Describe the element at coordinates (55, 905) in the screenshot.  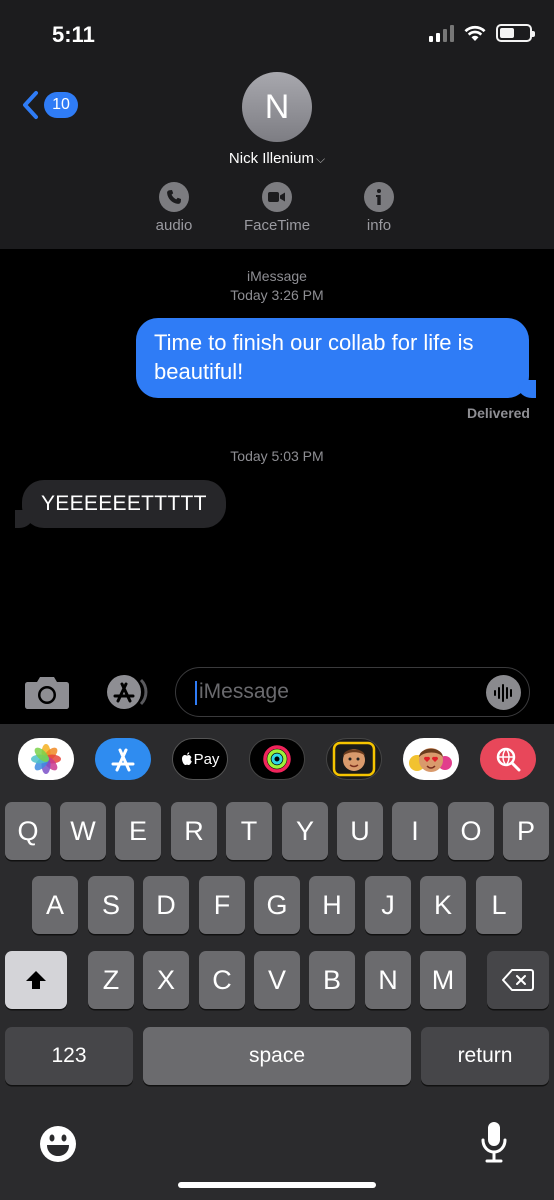
I see `key-a: A` at that location.